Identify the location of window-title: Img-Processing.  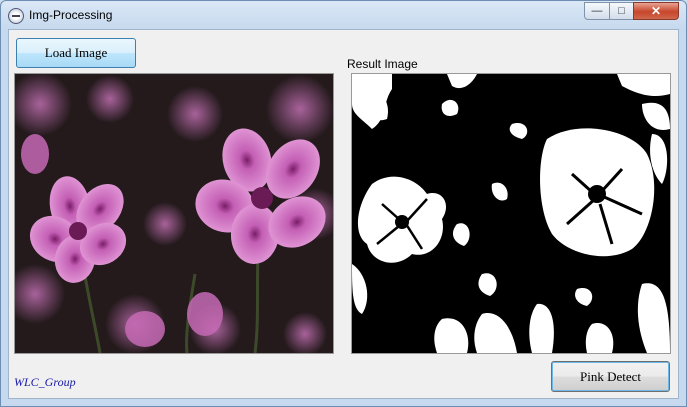
(71, 15).